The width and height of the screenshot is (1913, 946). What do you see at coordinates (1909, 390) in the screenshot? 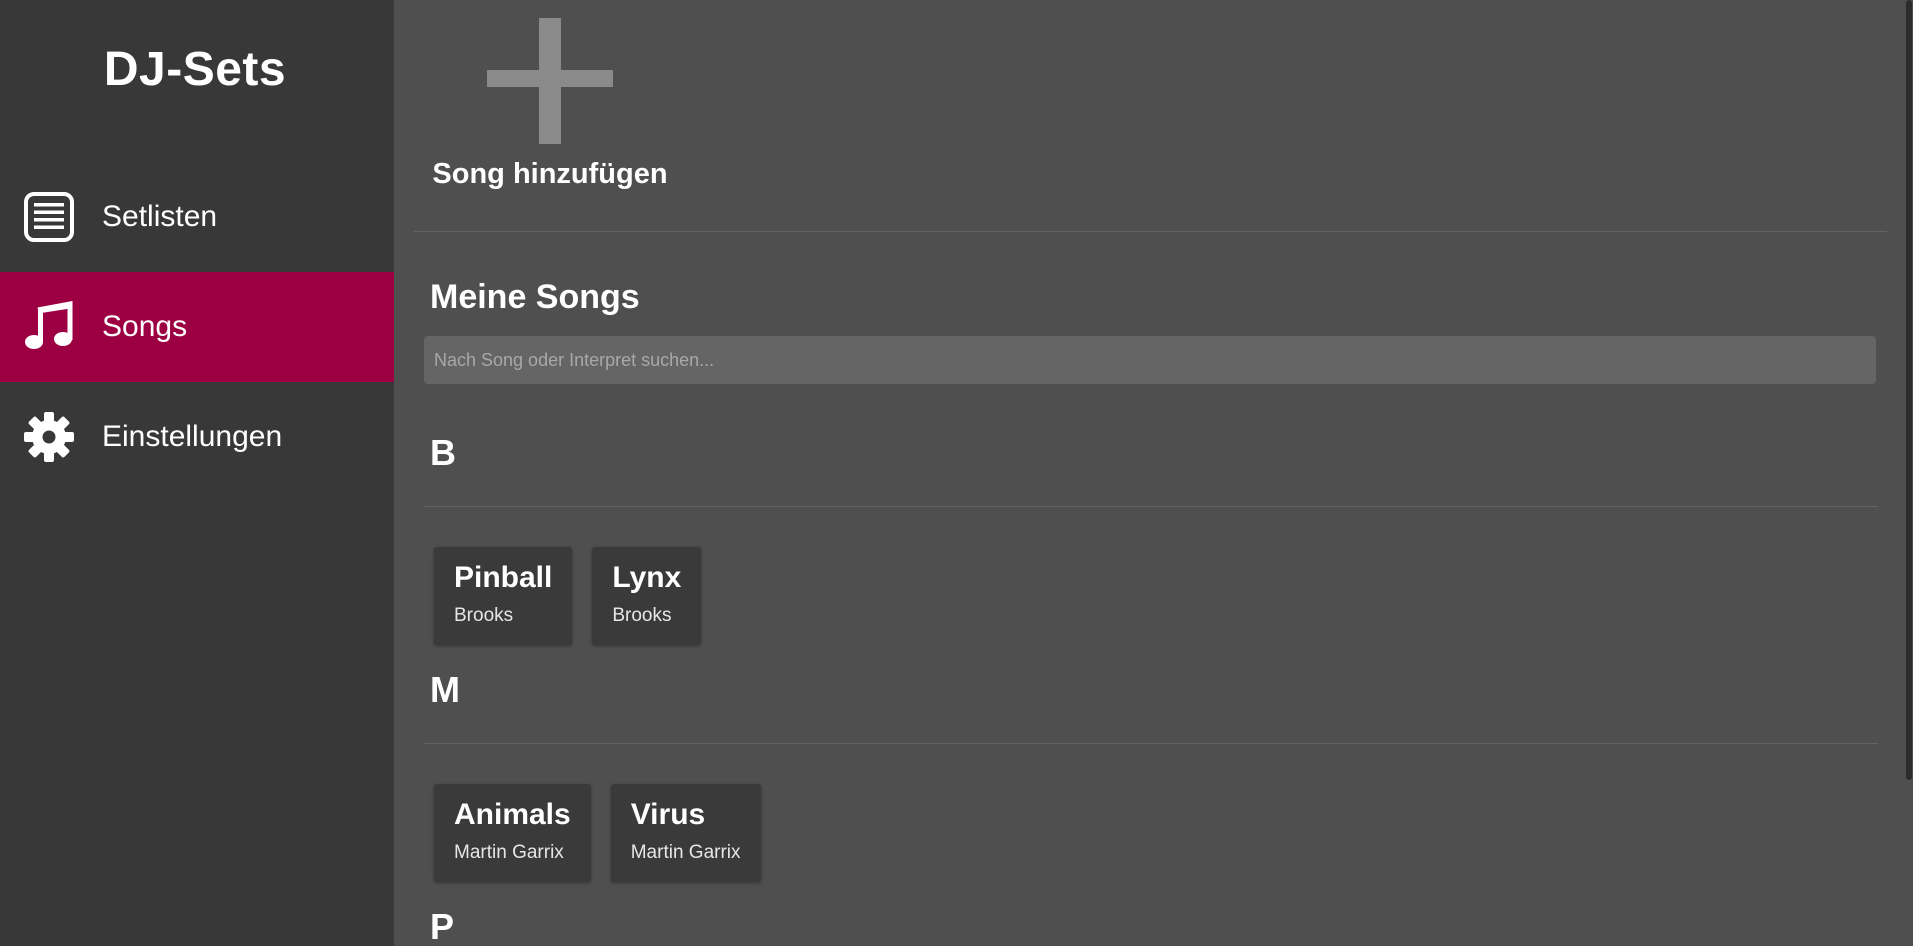
I see `scrollbar-thumb` at bounding box center [1909, 390].